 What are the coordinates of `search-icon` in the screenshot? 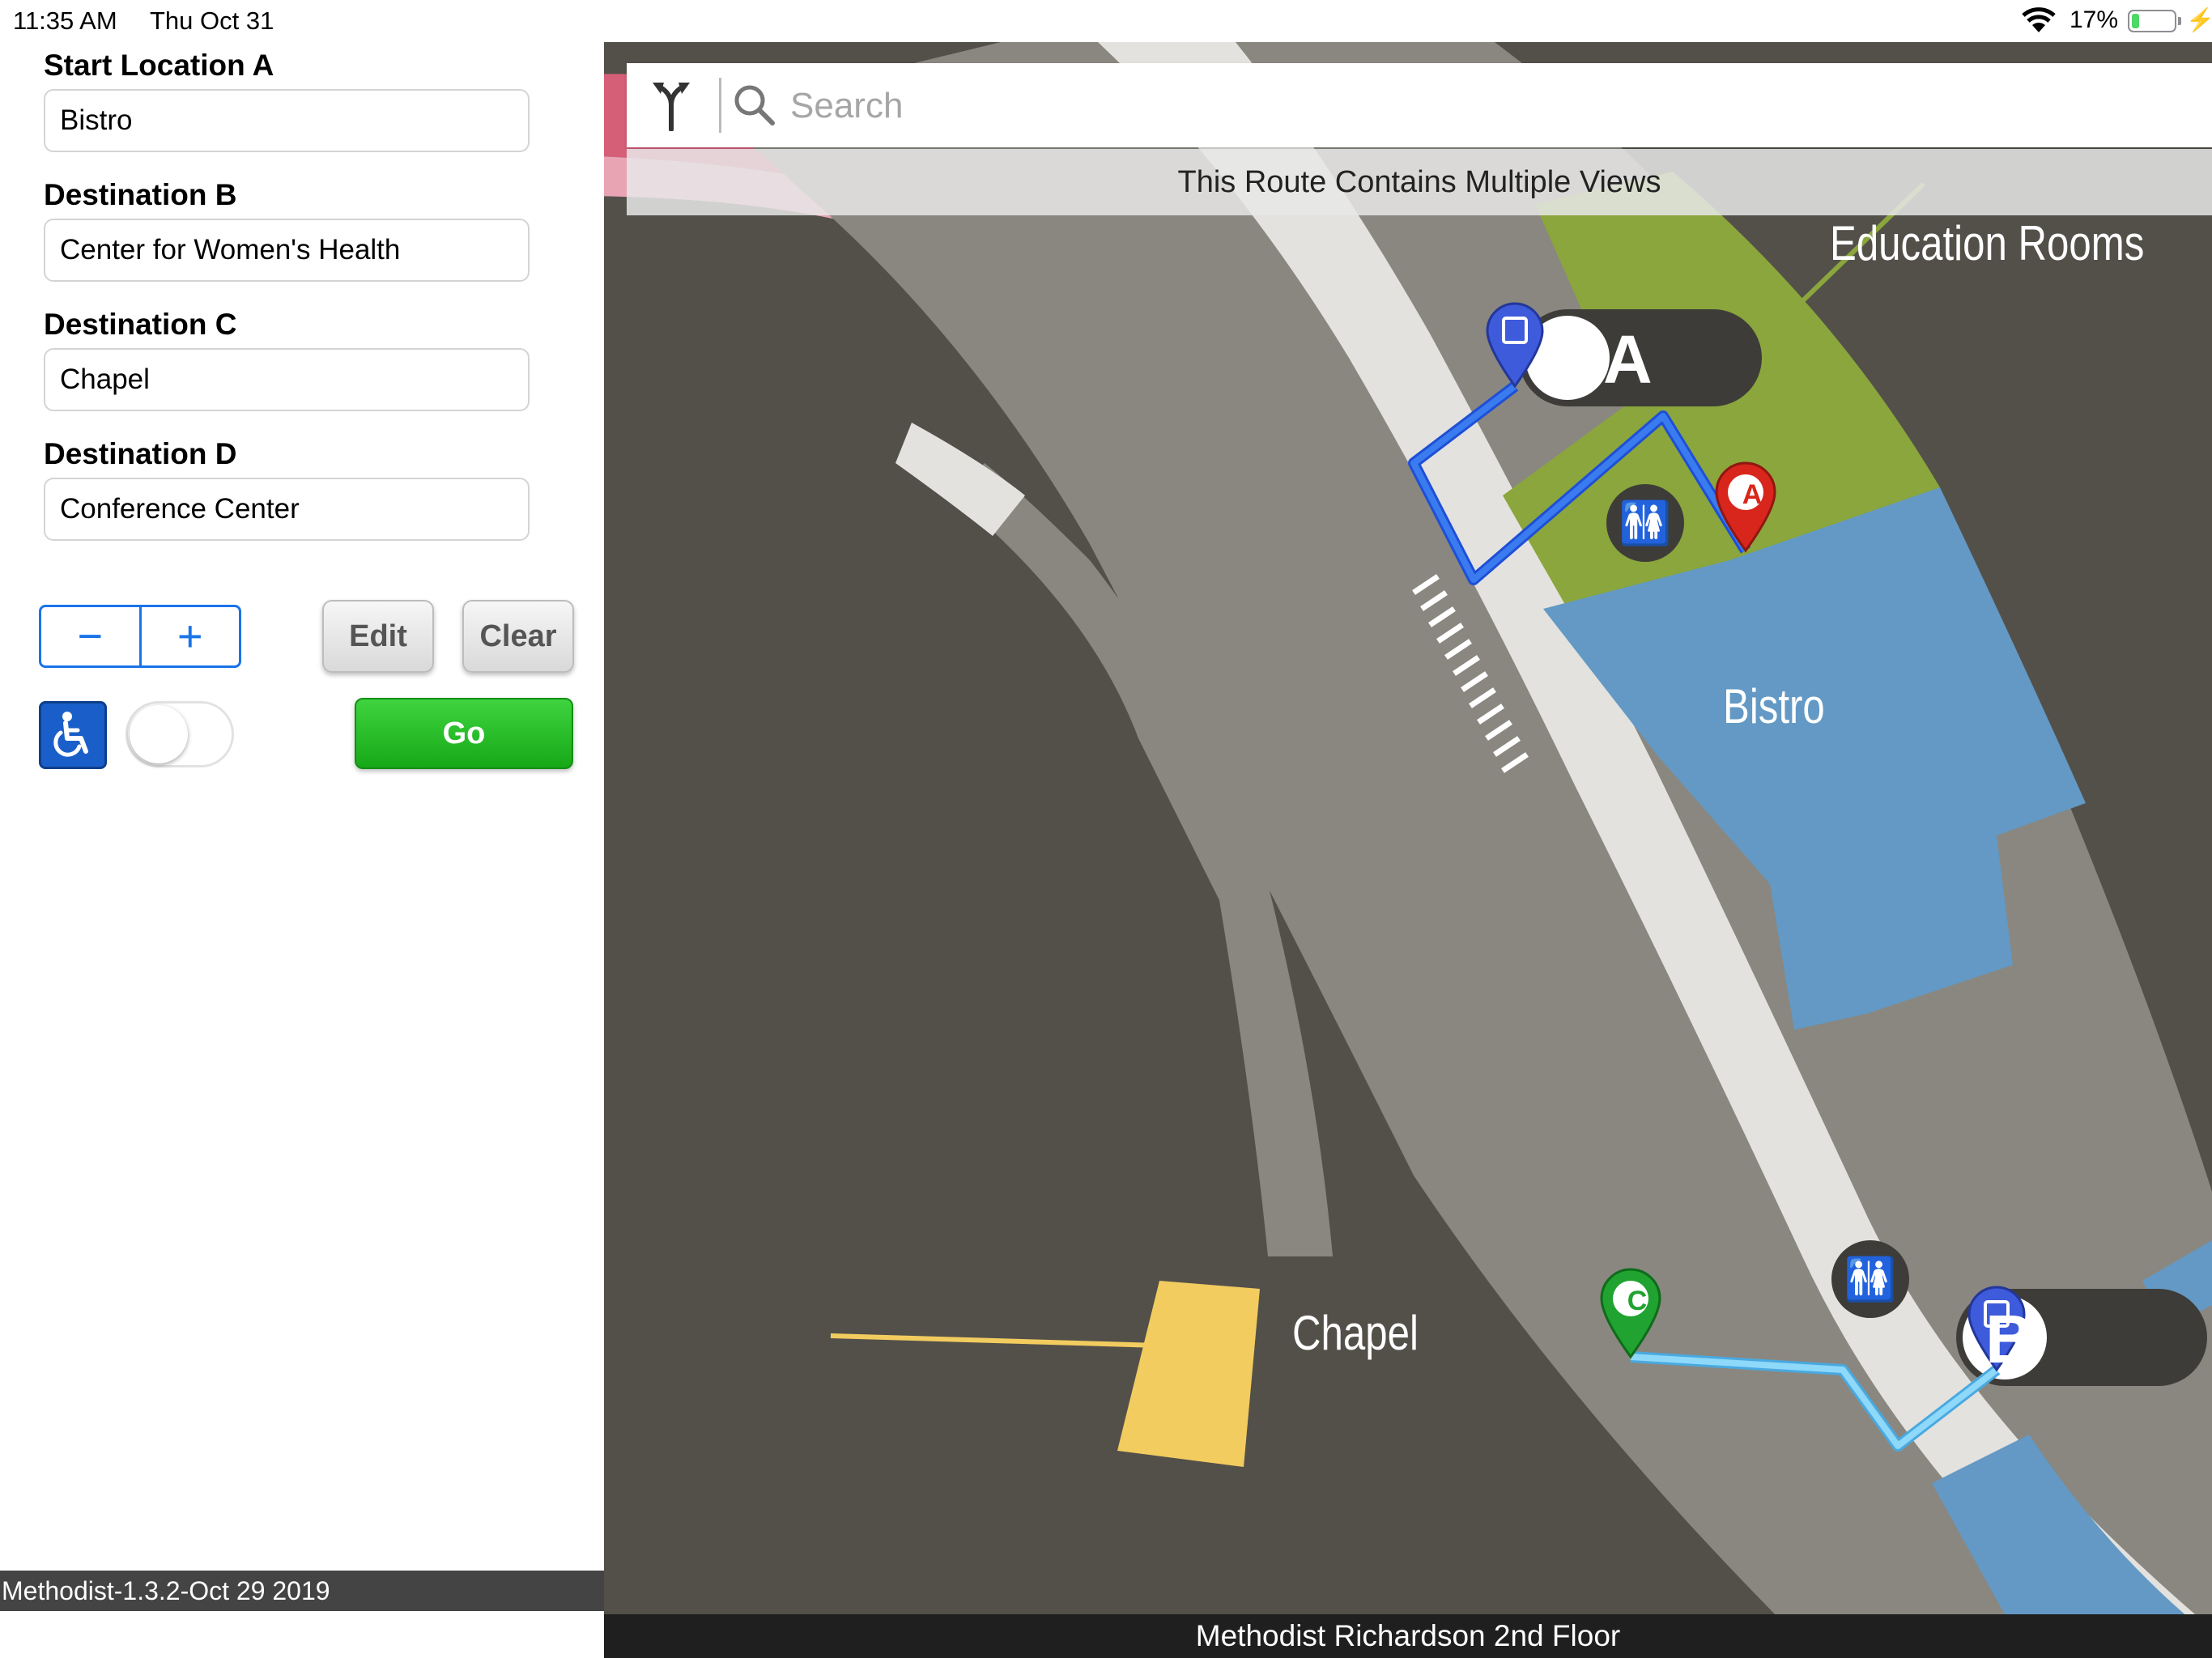 It's located at (754, 105).